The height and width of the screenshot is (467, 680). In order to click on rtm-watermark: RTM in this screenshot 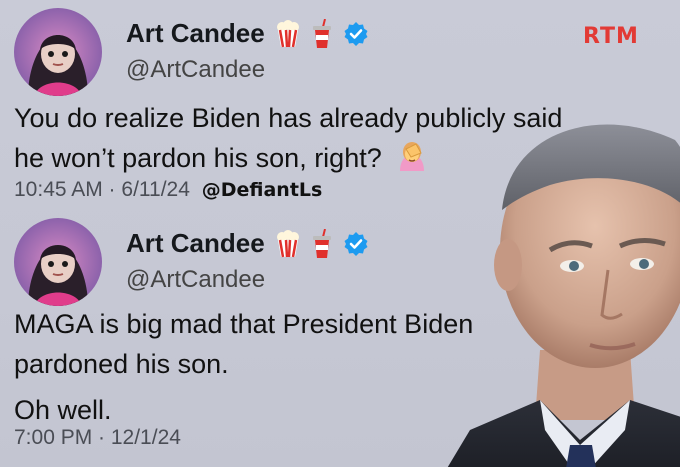, I will do `click(611, 36)`.